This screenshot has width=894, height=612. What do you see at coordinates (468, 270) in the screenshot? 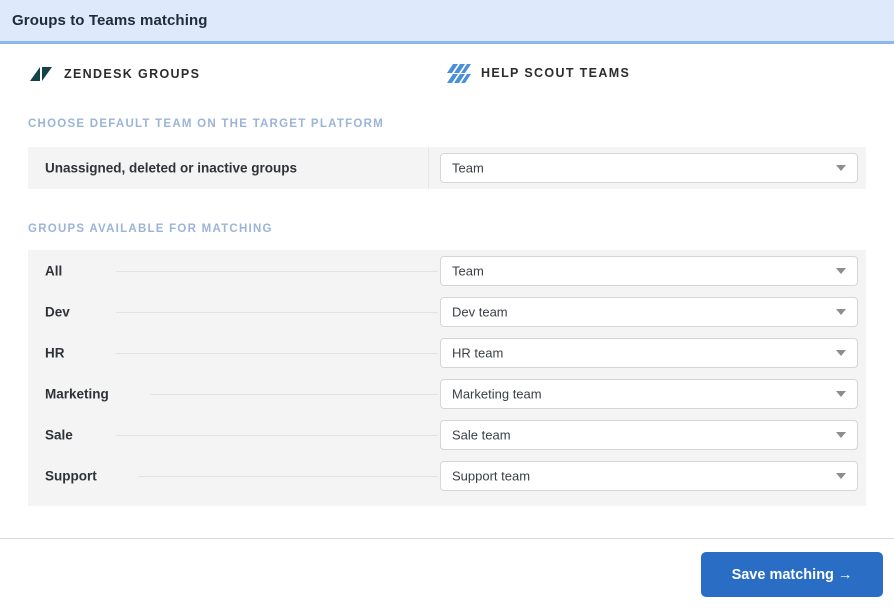
I see `team-select-value: Team` at bounding box center [468, 270].